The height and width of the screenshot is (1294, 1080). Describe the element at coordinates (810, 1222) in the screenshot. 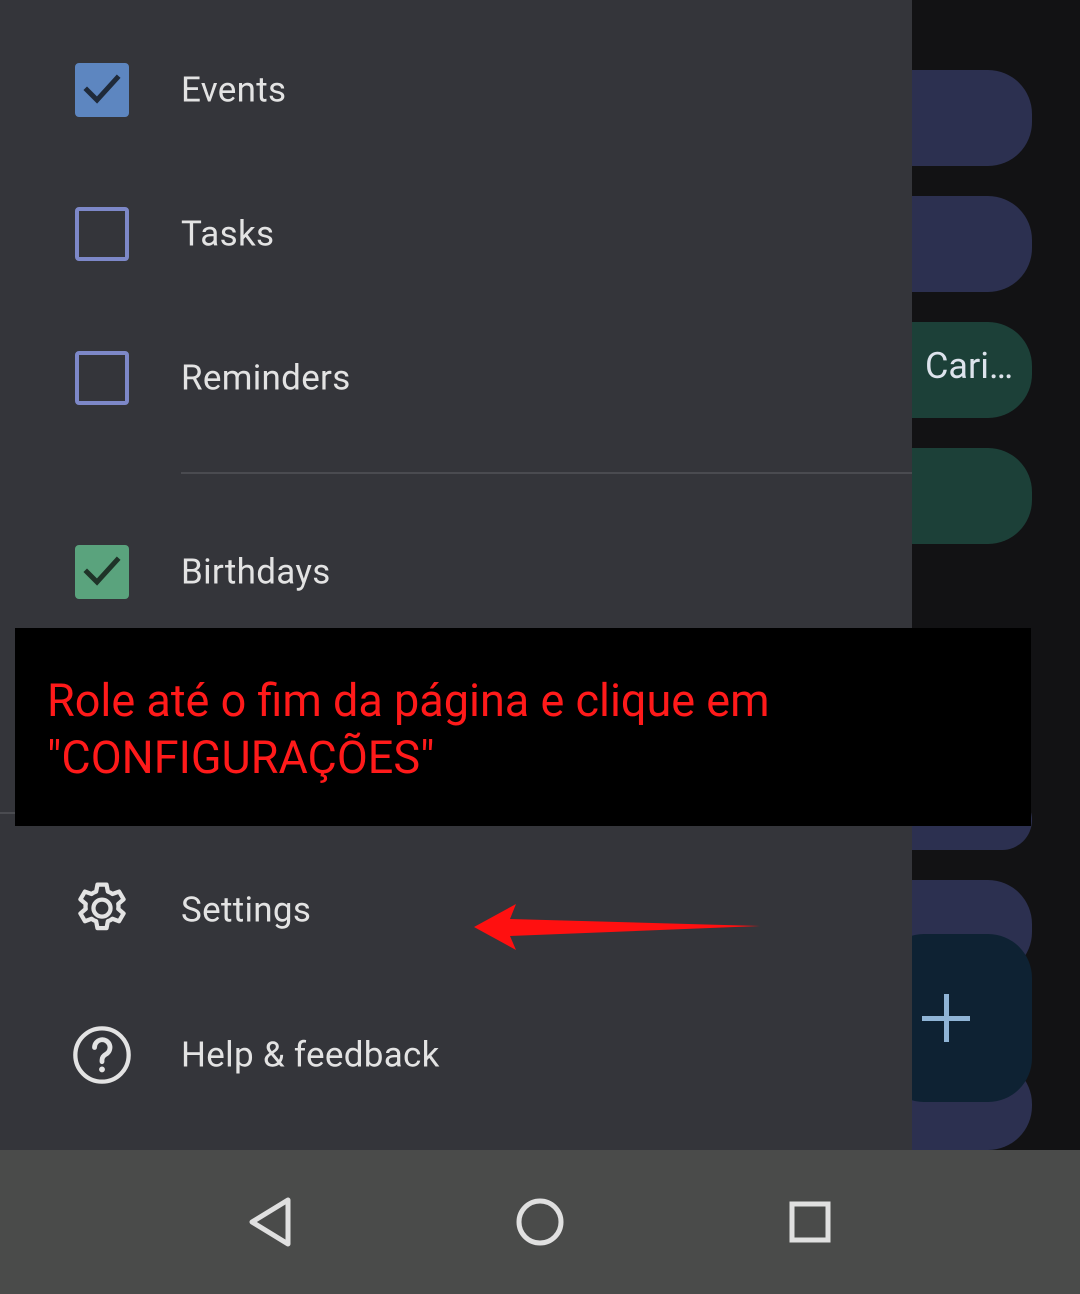

I see `recents-icon` at that location.